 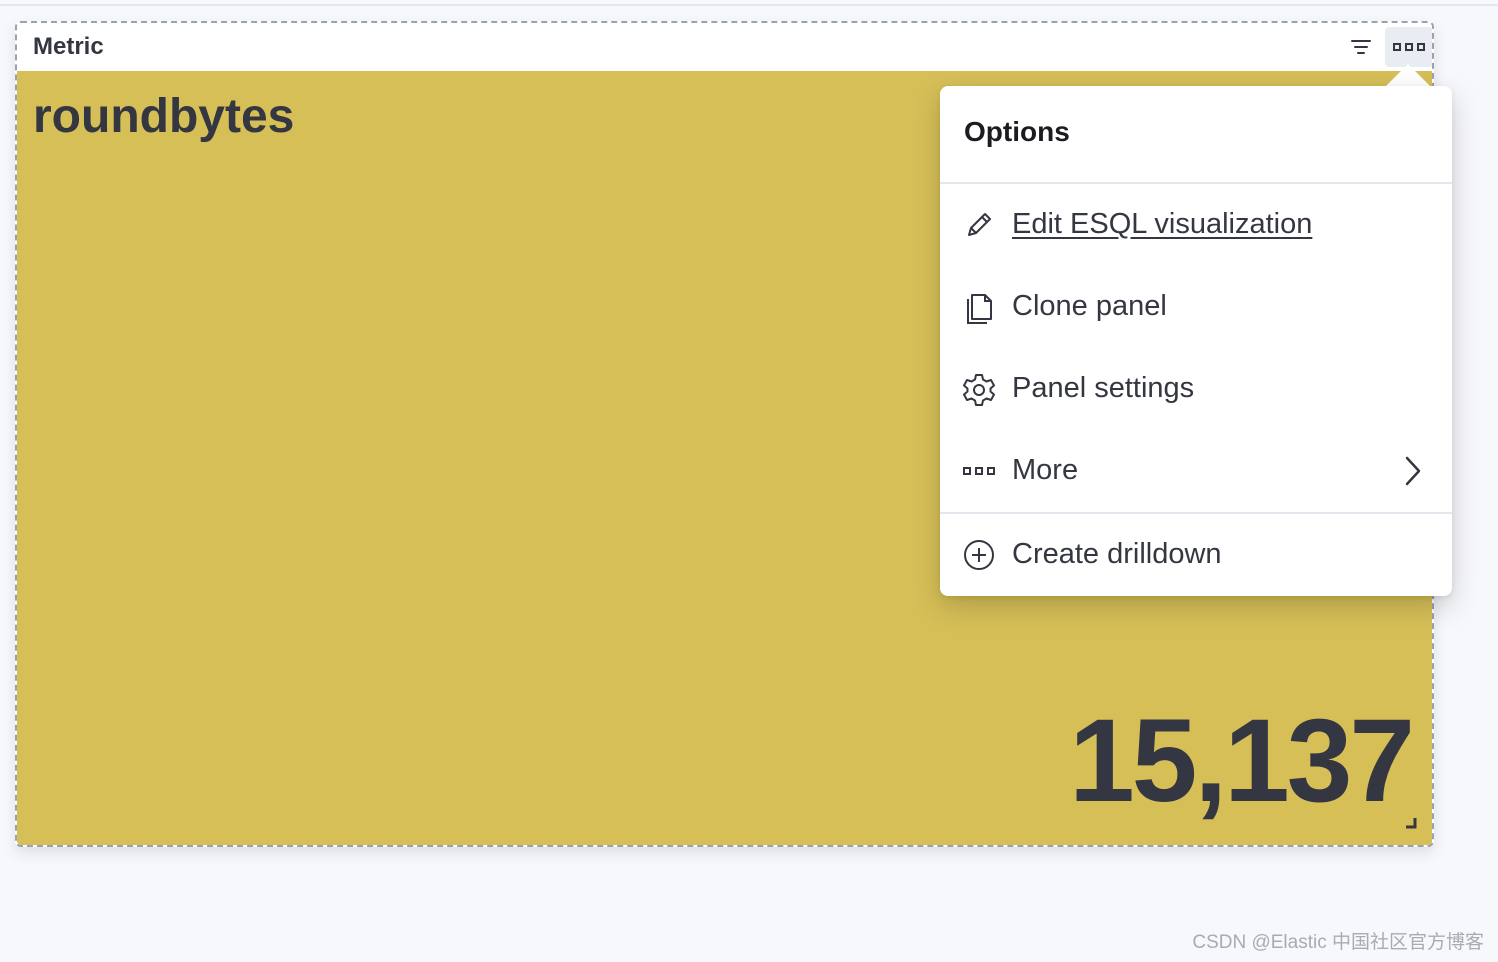 I want to click on popover-title: Options, so click(x=1017, y=131).